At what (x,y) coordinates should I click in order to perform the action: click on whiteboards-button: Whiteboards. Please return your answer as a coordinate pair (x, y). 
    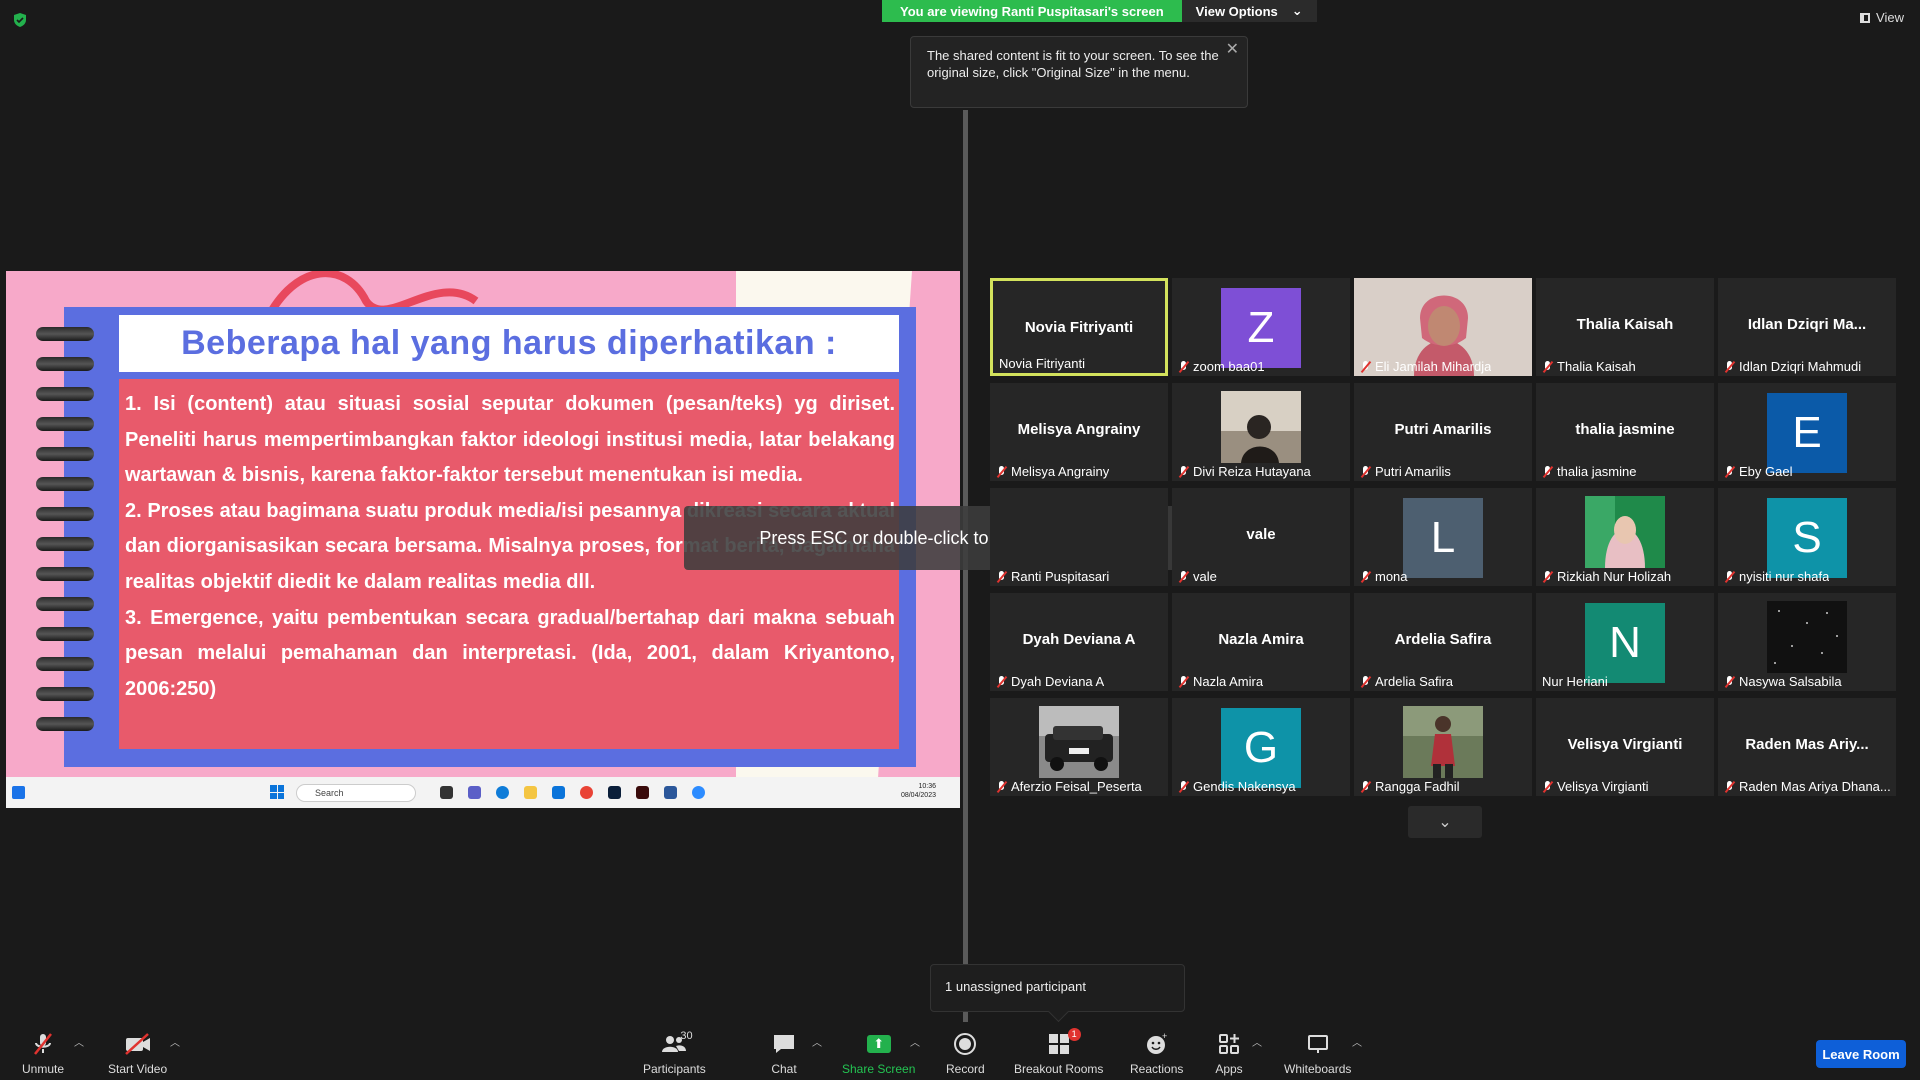
    Looking at the image, I should click on (1317, 1054).